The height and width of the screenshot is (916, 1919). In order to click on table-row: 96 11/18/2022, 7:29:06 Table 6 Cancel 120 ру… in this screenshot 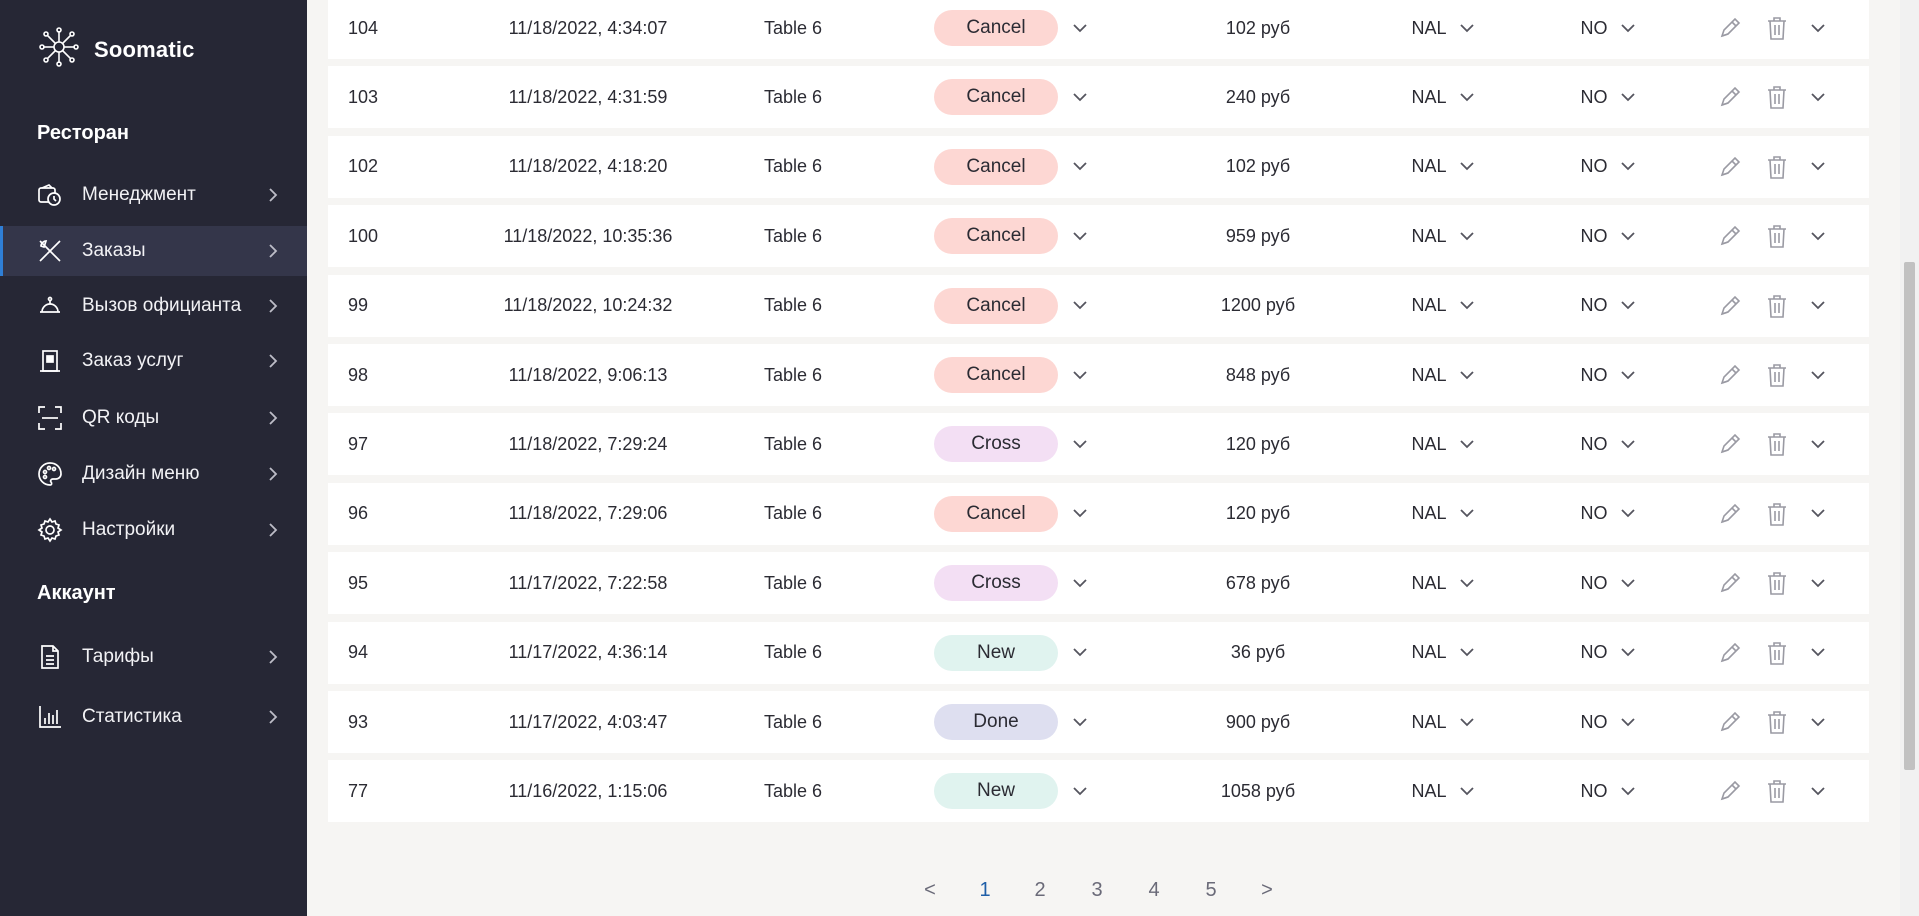, I will do `click(1098, 513)`.